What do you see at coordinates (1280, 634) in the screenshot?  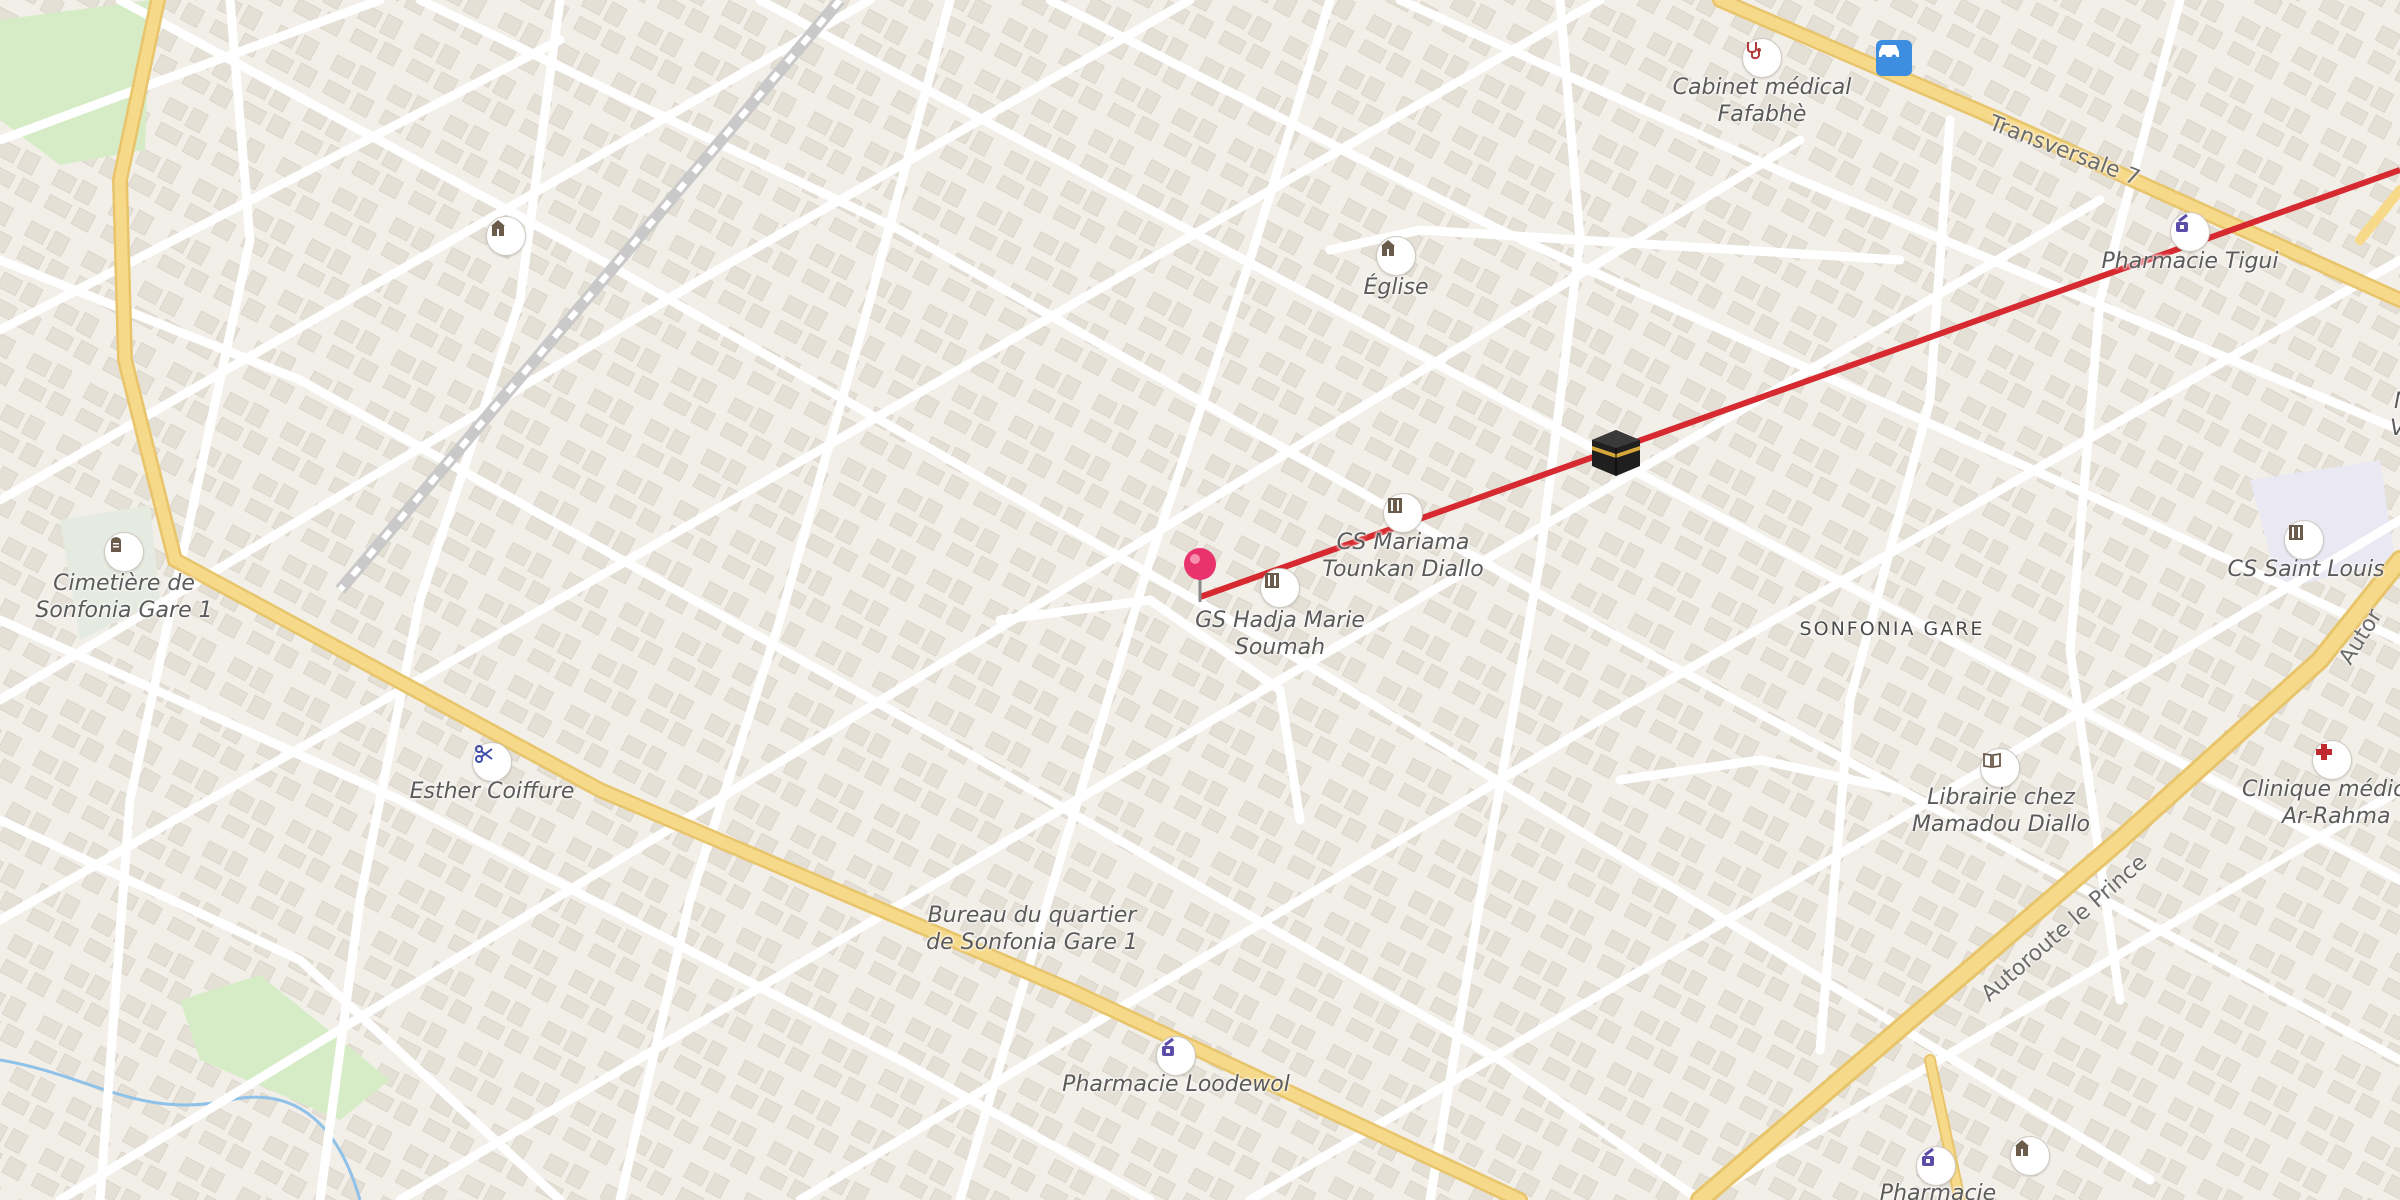 I see `poi-label-gs-hadja: GS Hadja Marie Soumah` at bounding box center [1280, 634].